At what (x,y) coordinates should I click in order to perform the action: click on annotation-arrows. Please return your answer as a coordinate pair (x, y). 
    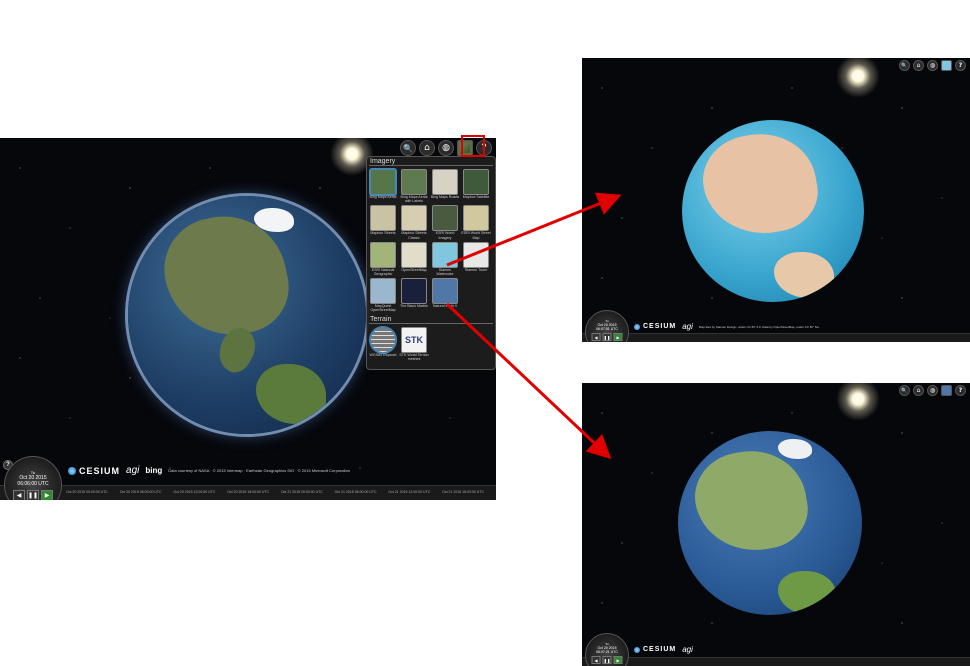
    Looking at the image, I should click on (533, 326).